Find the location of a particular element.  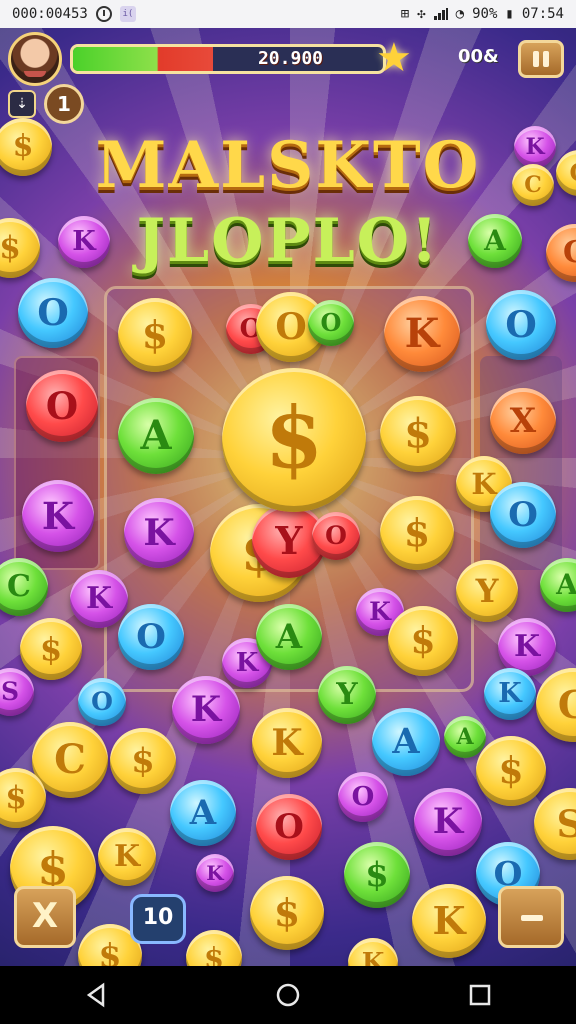

close-button: X is located at coordinates (45, 917).